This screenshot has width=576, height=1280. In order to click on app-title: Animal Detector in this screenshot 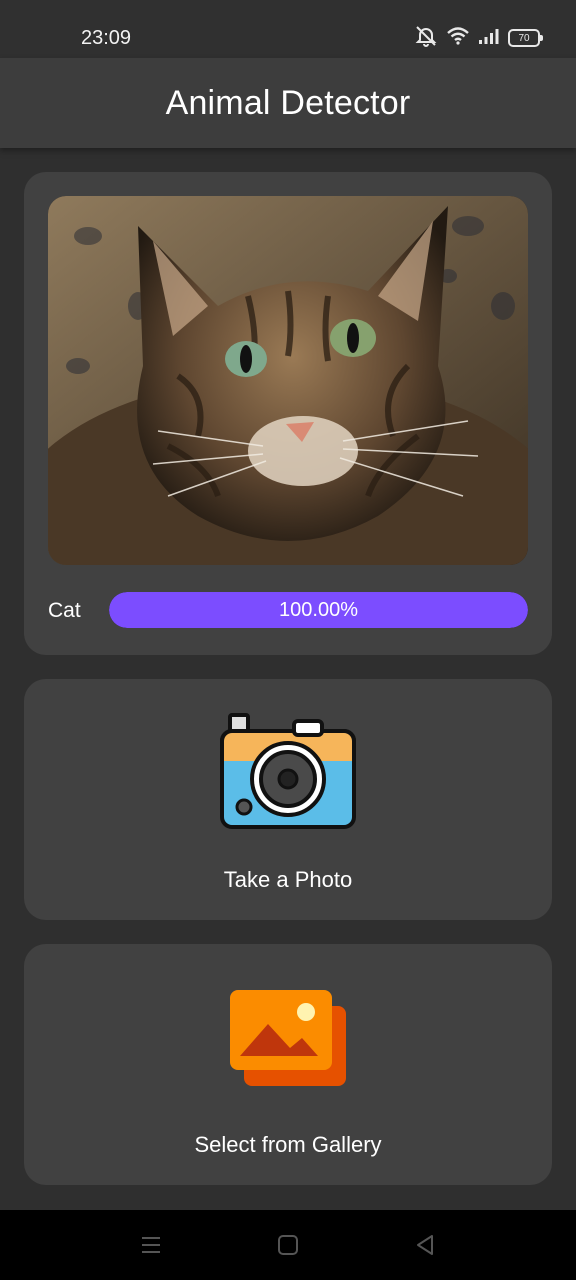, I will do `click(288, 102)`.